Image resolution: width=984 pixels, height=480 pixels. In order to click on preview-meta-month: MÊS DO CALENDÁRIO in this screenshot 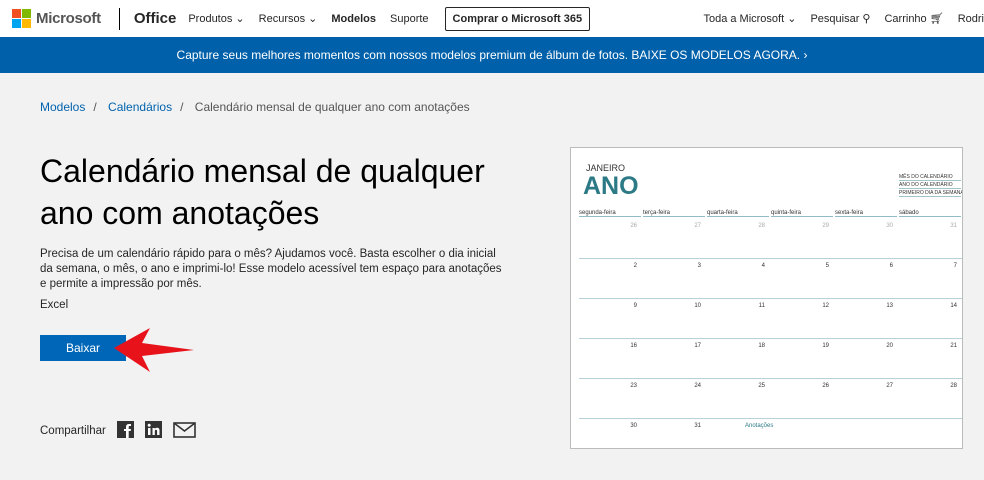, I will do `click(930, 177)`.